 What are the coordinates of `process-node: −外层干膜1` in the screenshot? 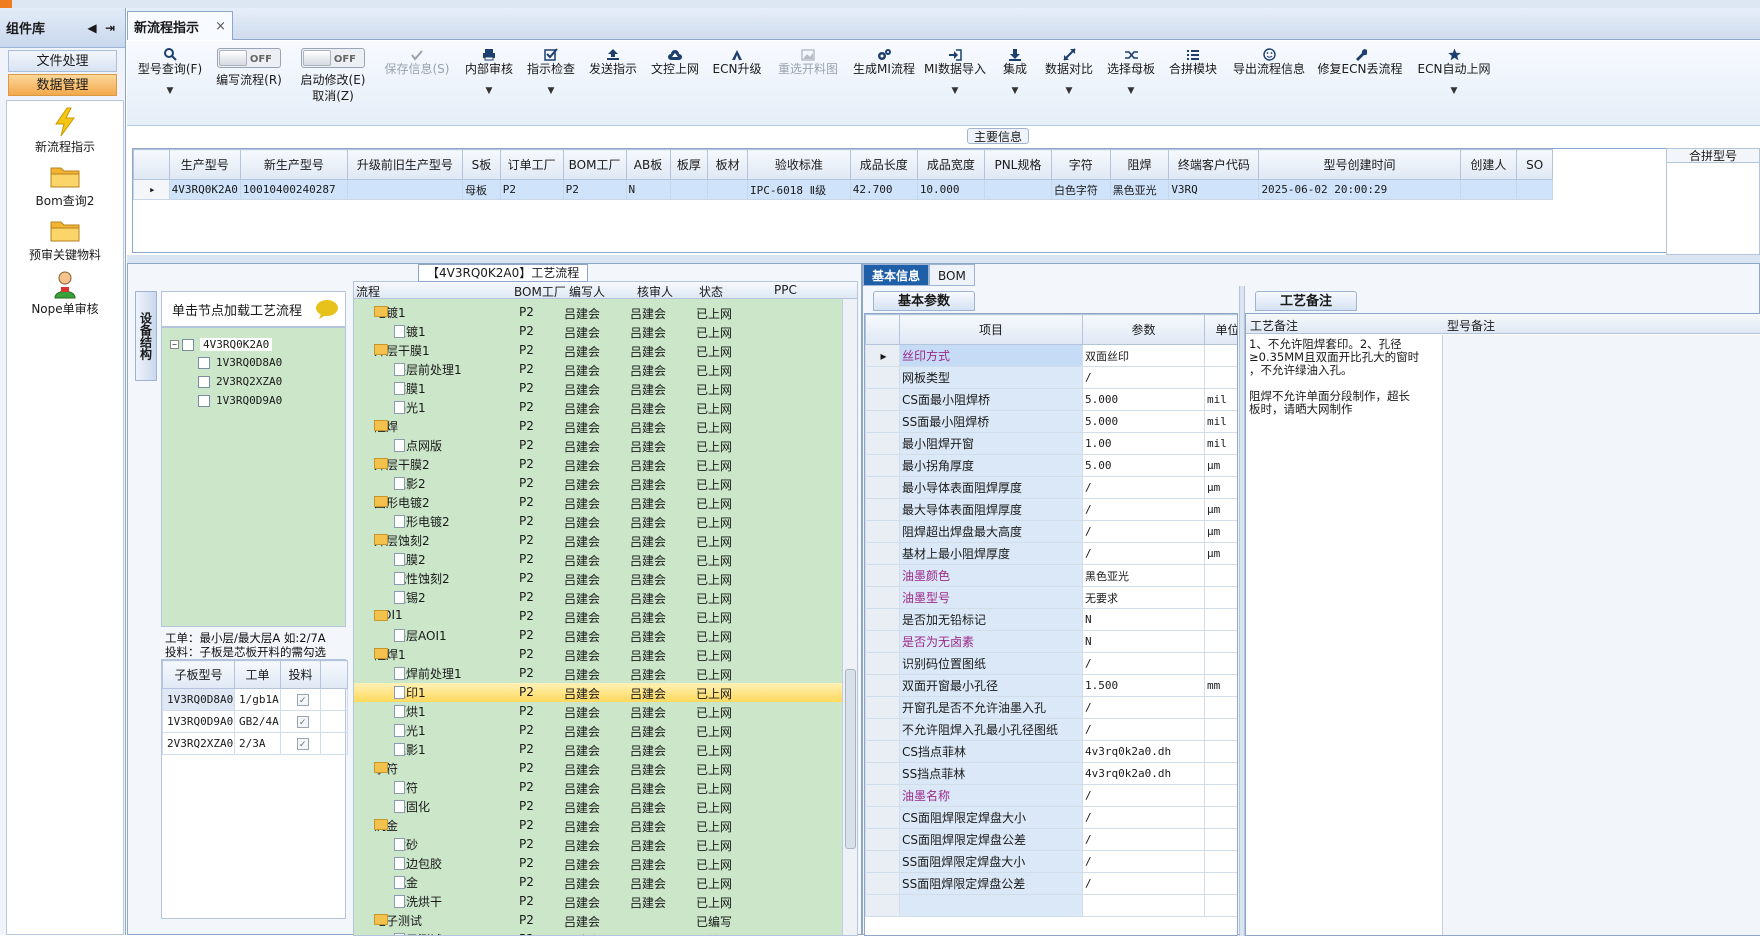 It's located at (402, 350).